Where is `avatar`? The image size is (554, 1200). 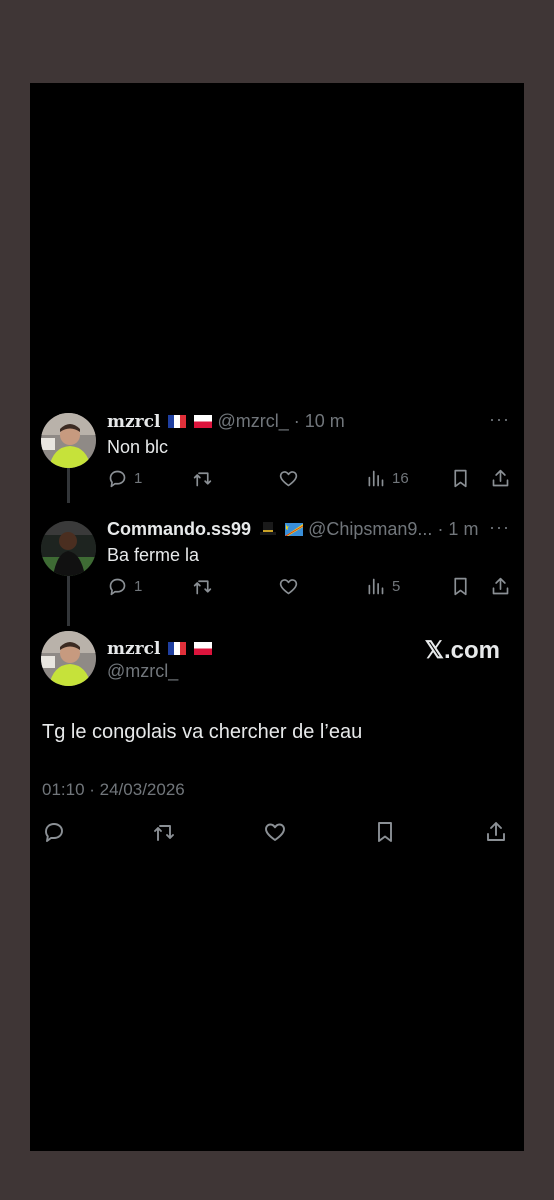 avatar is located at coordinates (68, 658).